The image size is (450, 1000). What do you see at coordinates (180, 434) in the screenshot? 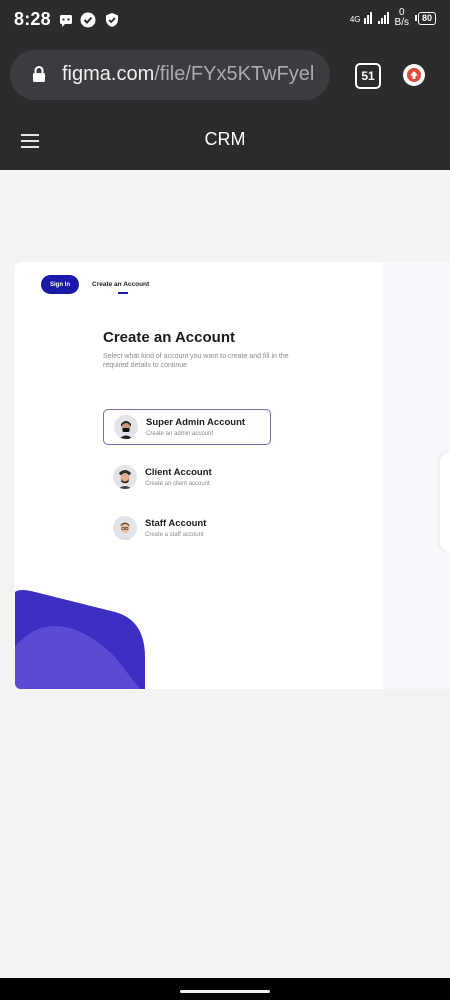
I see `option-subtitle: Create an admin account` at bounding box center [180, 434].